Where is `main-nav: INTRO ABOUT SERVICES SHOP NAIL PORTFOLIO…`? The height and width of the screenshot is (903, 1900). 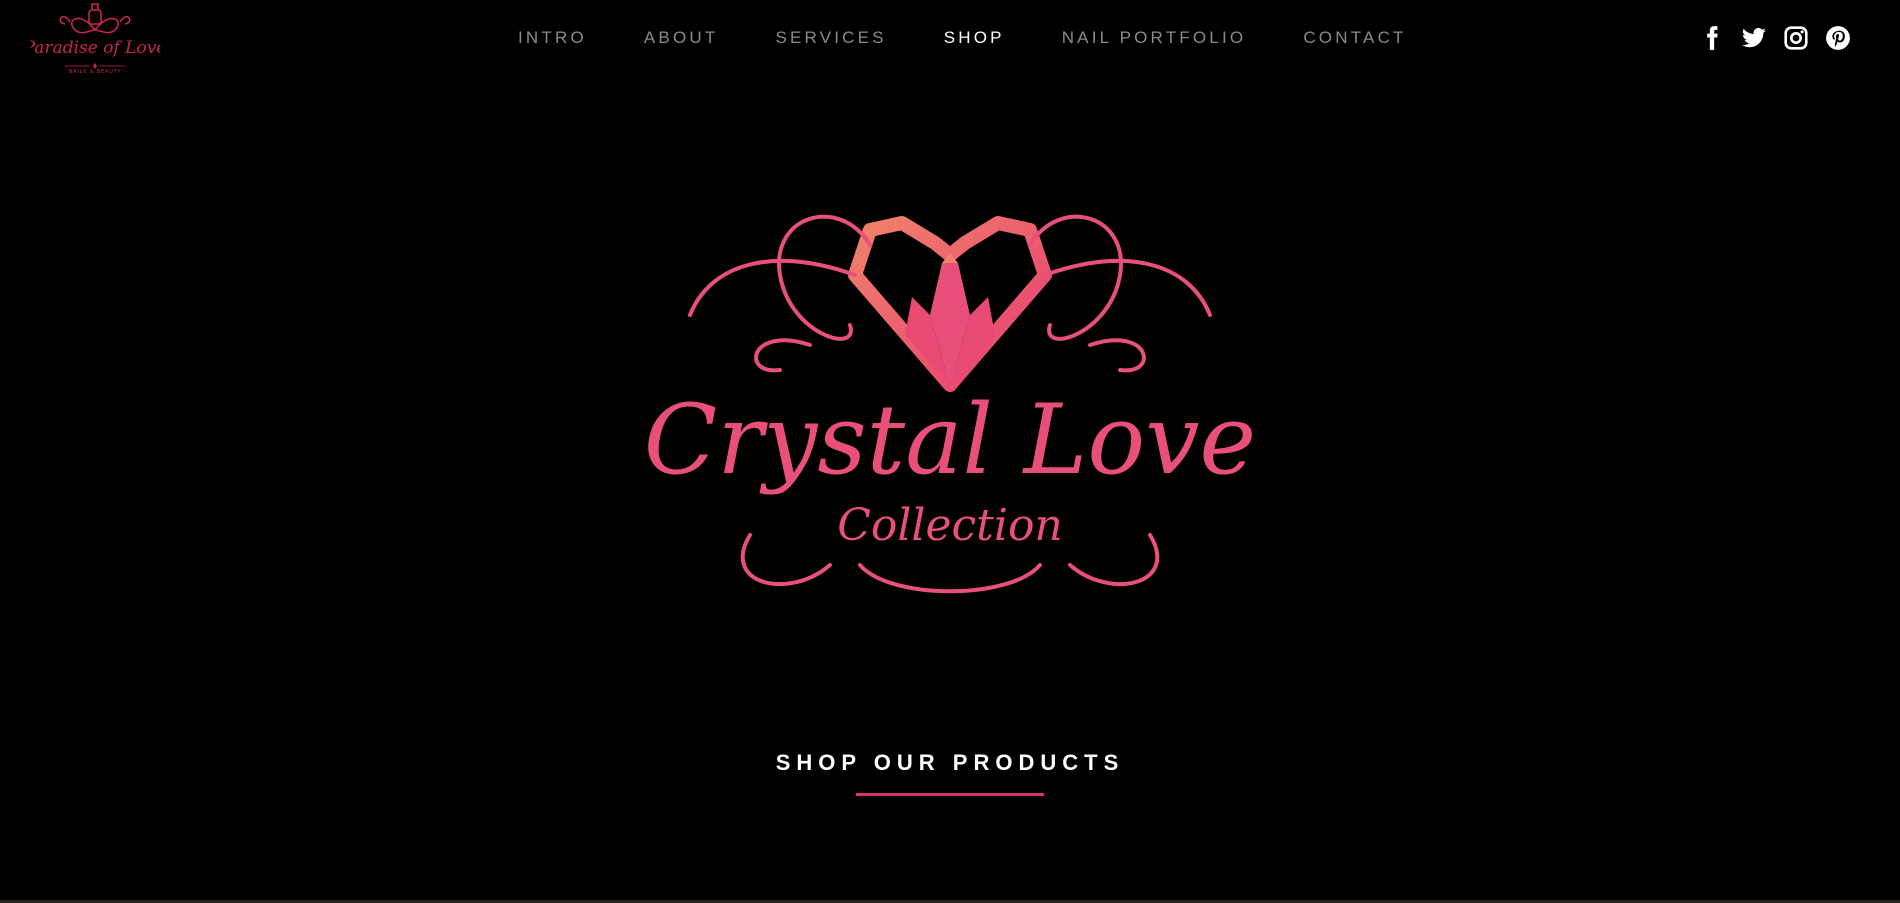
main-nav: INTRO ABOUT SERVICES SHOP NAIL PORTFOLIO… is located at coordinates (991, 38).